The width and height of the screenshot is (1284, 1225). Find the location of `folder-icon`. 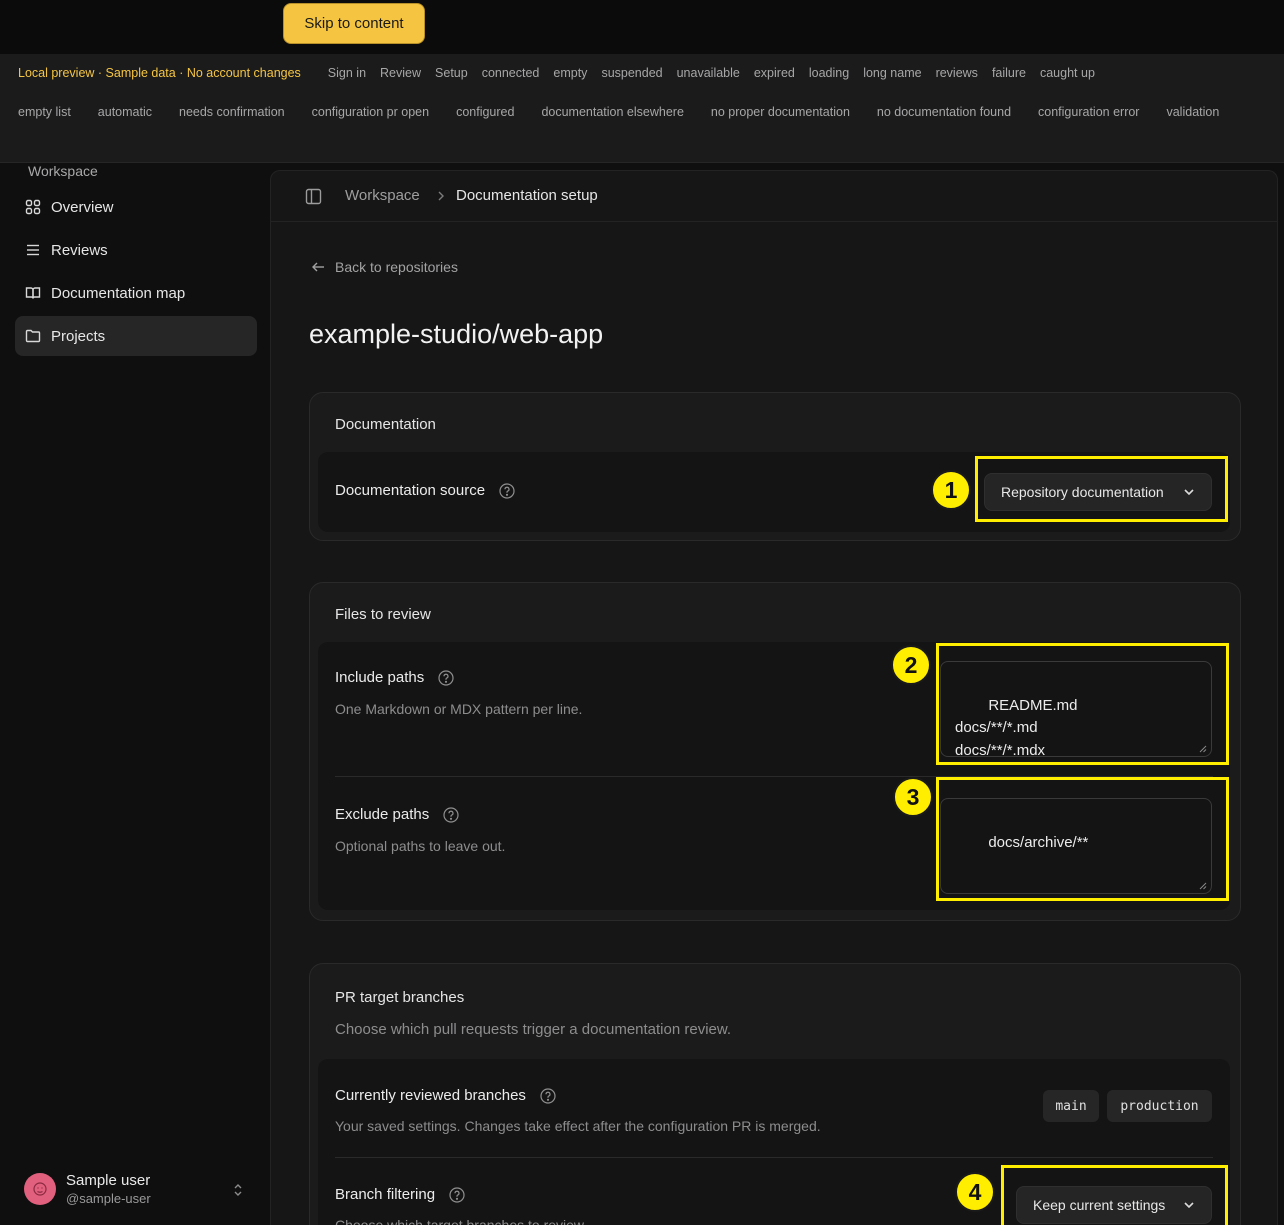

folder-icon is located at coordinates (33, 336).